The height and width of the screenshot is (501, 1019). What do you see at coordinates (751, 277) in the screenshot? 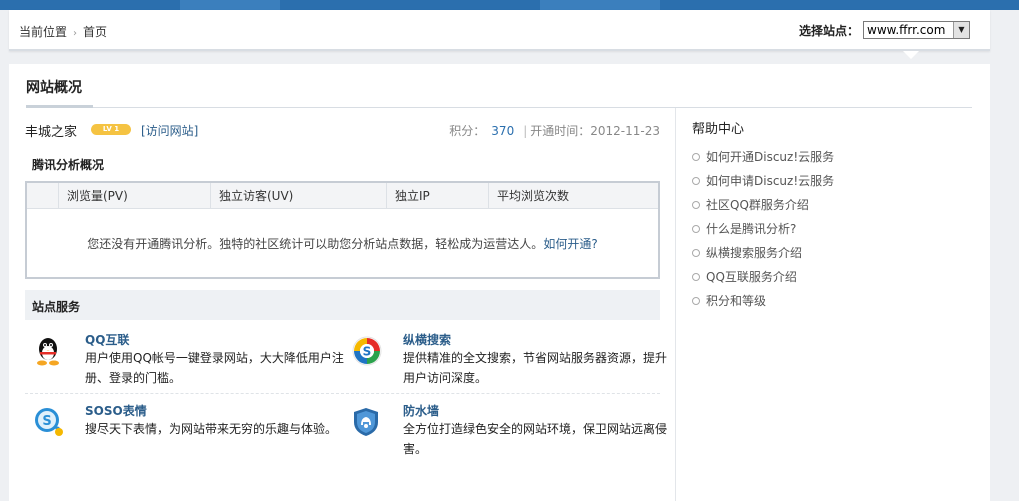
I see `help-item-label: QQ互联服务介绍` at bounding box center [751, 277].